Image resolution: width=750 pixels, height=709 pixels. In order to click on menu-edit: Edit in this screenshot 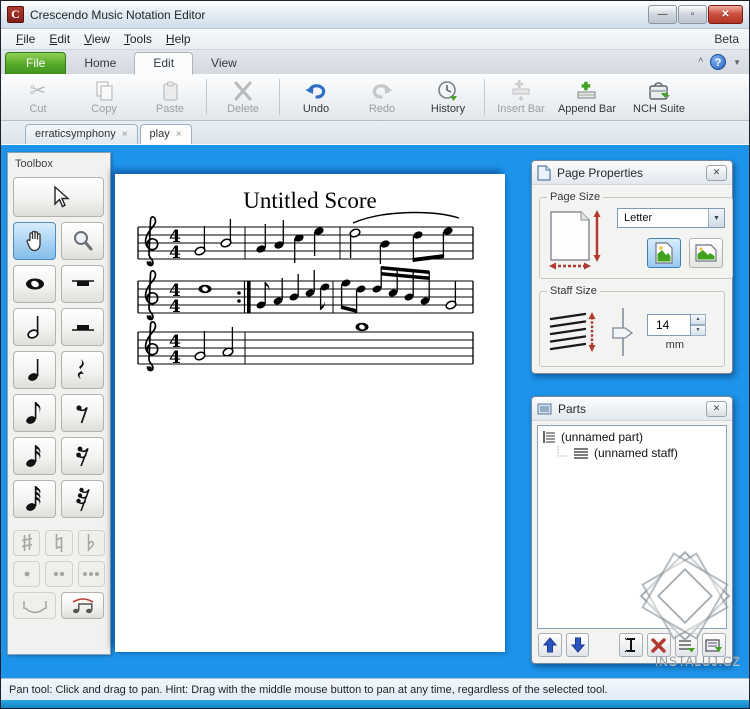, I will do `click(59, 39)`.